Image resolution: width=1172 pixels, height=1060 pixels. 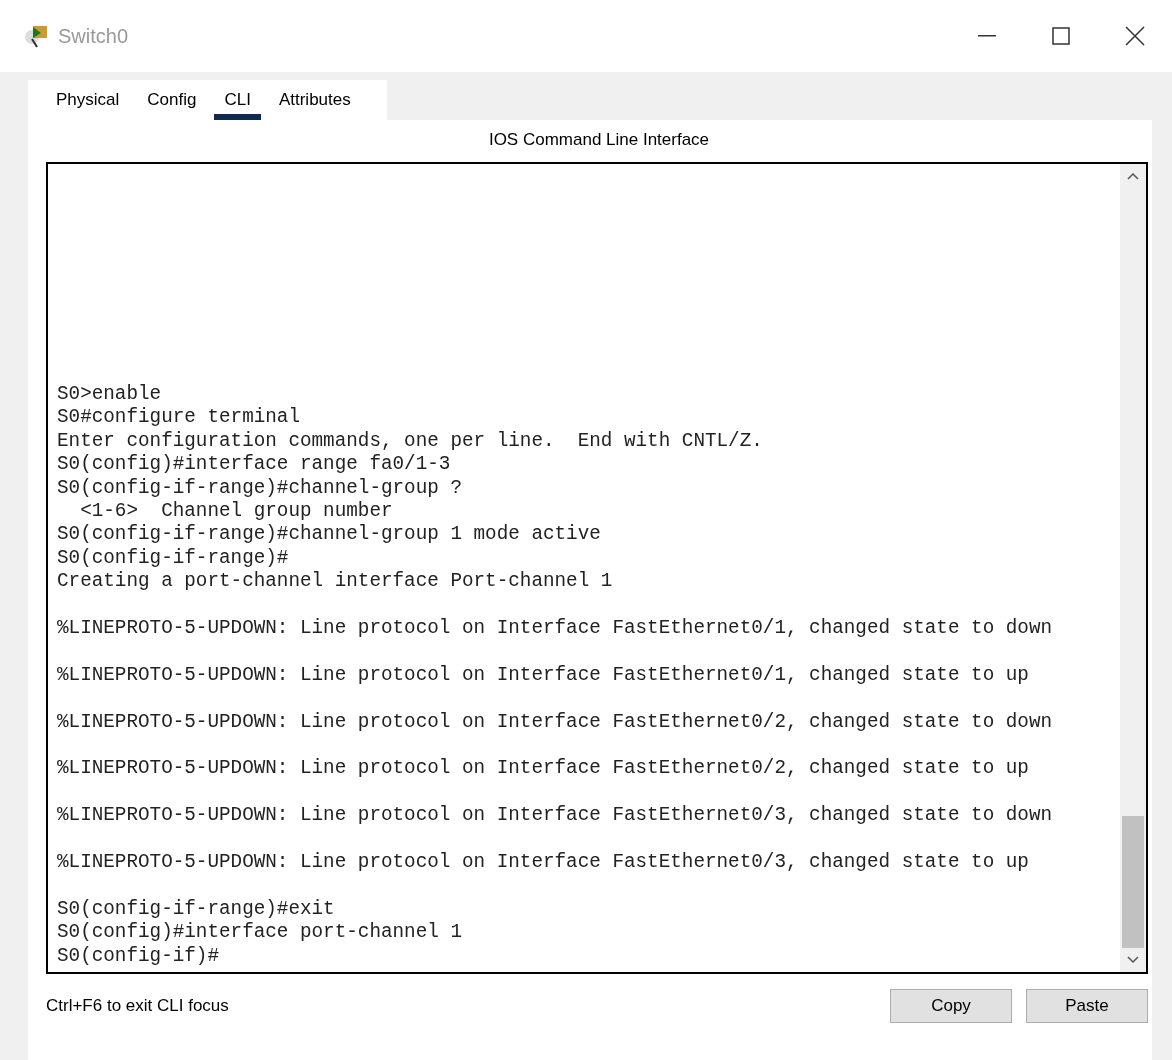 What do you see at coordinates (138, 956) in the screenshot?
I see `terminal-line: S0(config-if)#` at bounding box center [138, 956].